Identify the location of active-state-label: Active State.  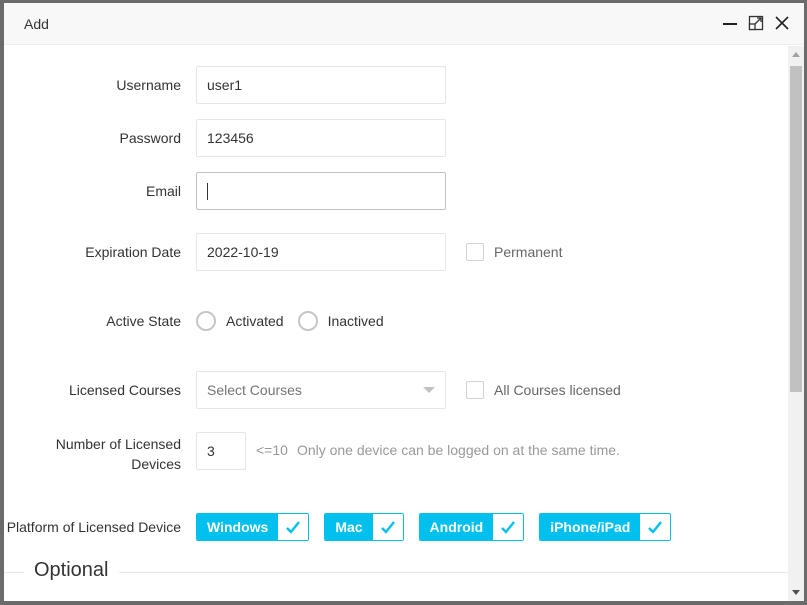
(143, 321).